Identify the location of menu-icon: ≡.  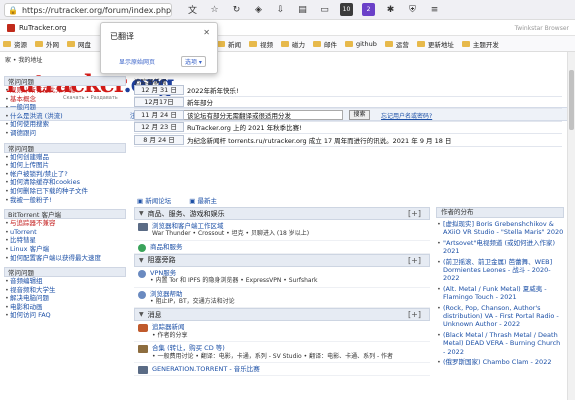
(434, 9).